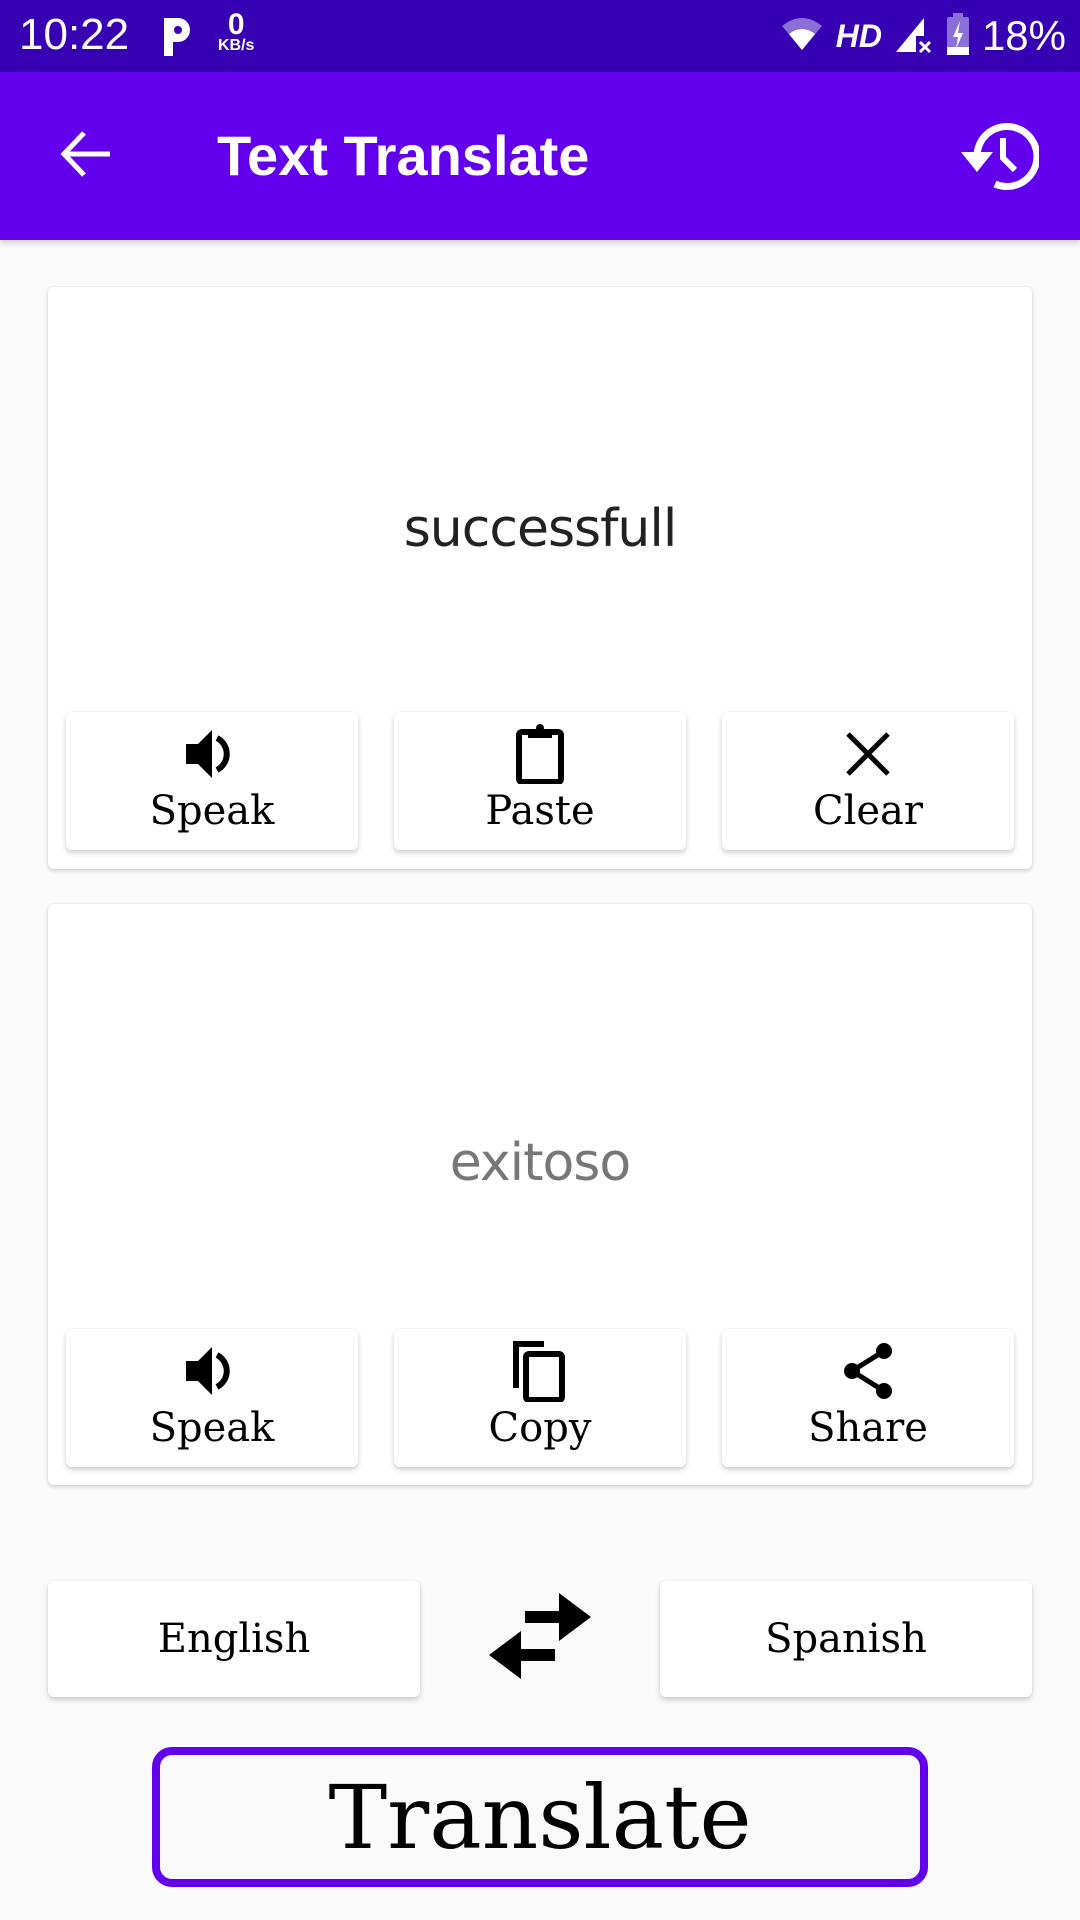 This screenshot has width=1080, height=1920. What do you see at coordinates (858, 35) in the screenshot?
I see `network-type-label: HD` at bounding box center [858, 35].